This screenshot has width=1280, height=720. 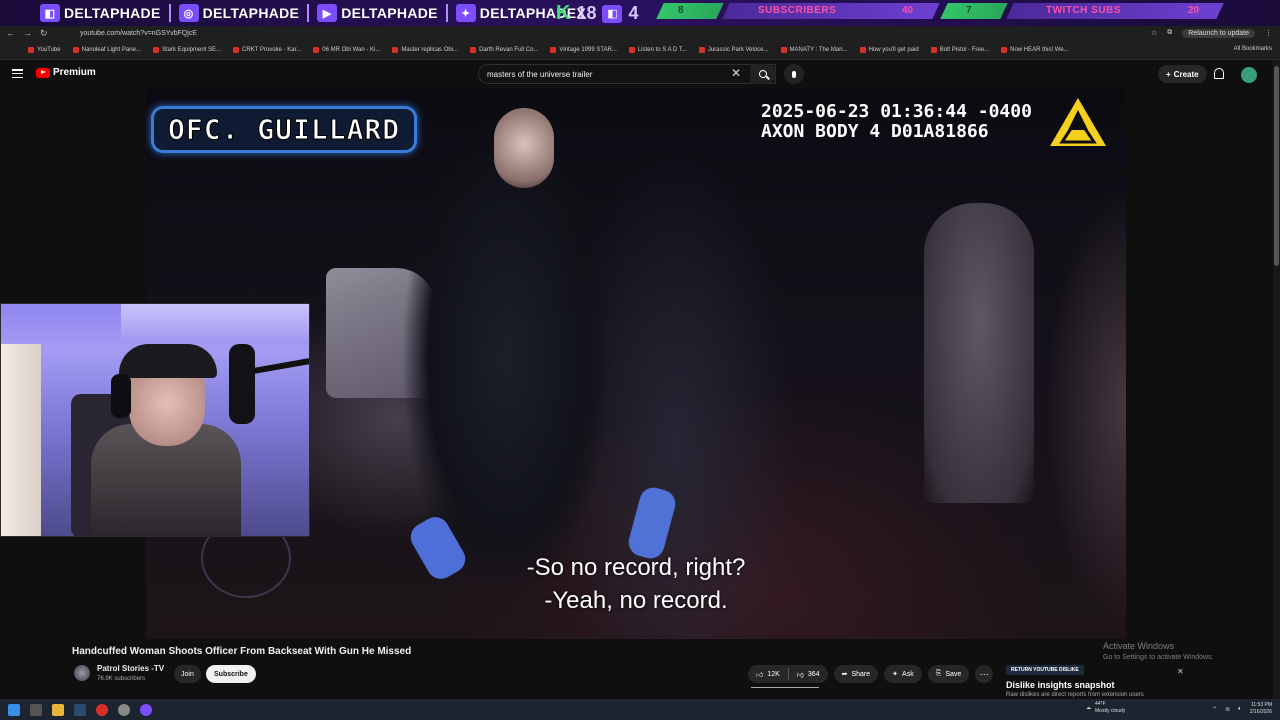 What do you see at coordinates (1253, 49) in the screenshot?
I see `all-bookmarks: All Bookmarks` at bounding box center [1253, 49].